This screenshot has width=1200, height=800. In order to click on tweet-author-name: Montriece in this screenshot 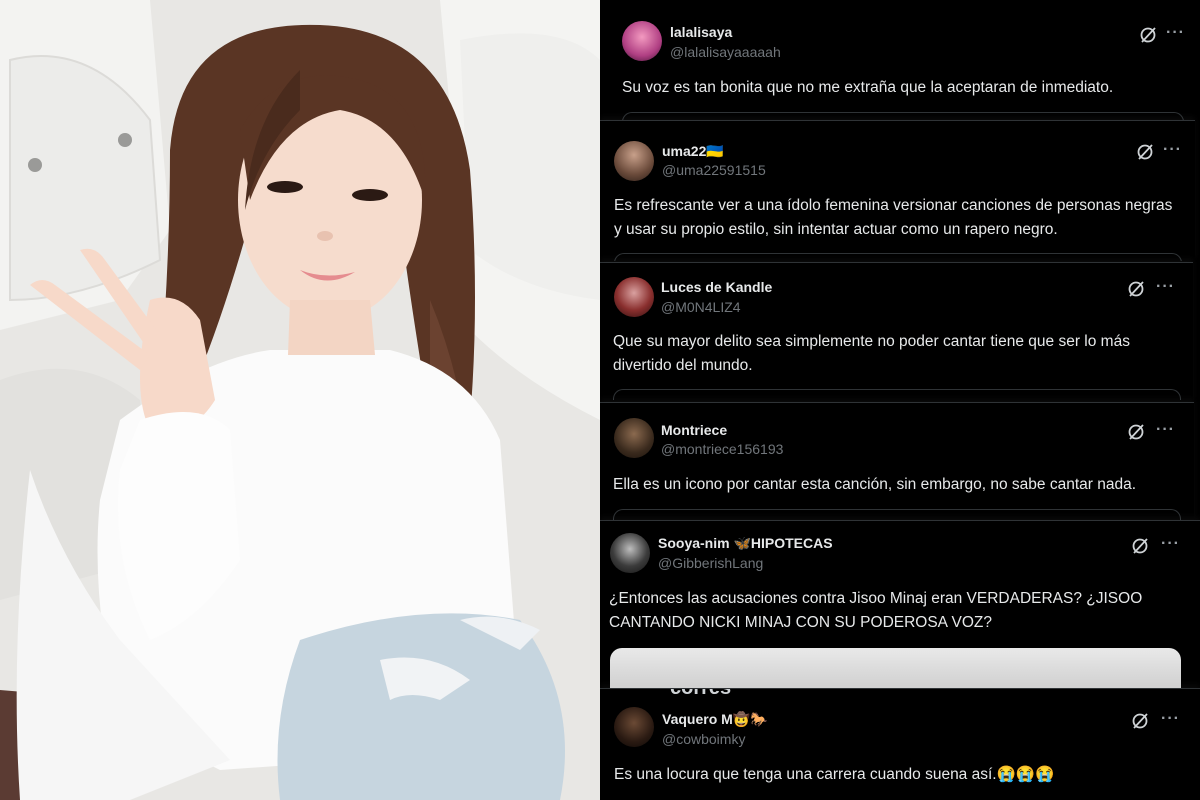, I will do `click(694, 430)`.